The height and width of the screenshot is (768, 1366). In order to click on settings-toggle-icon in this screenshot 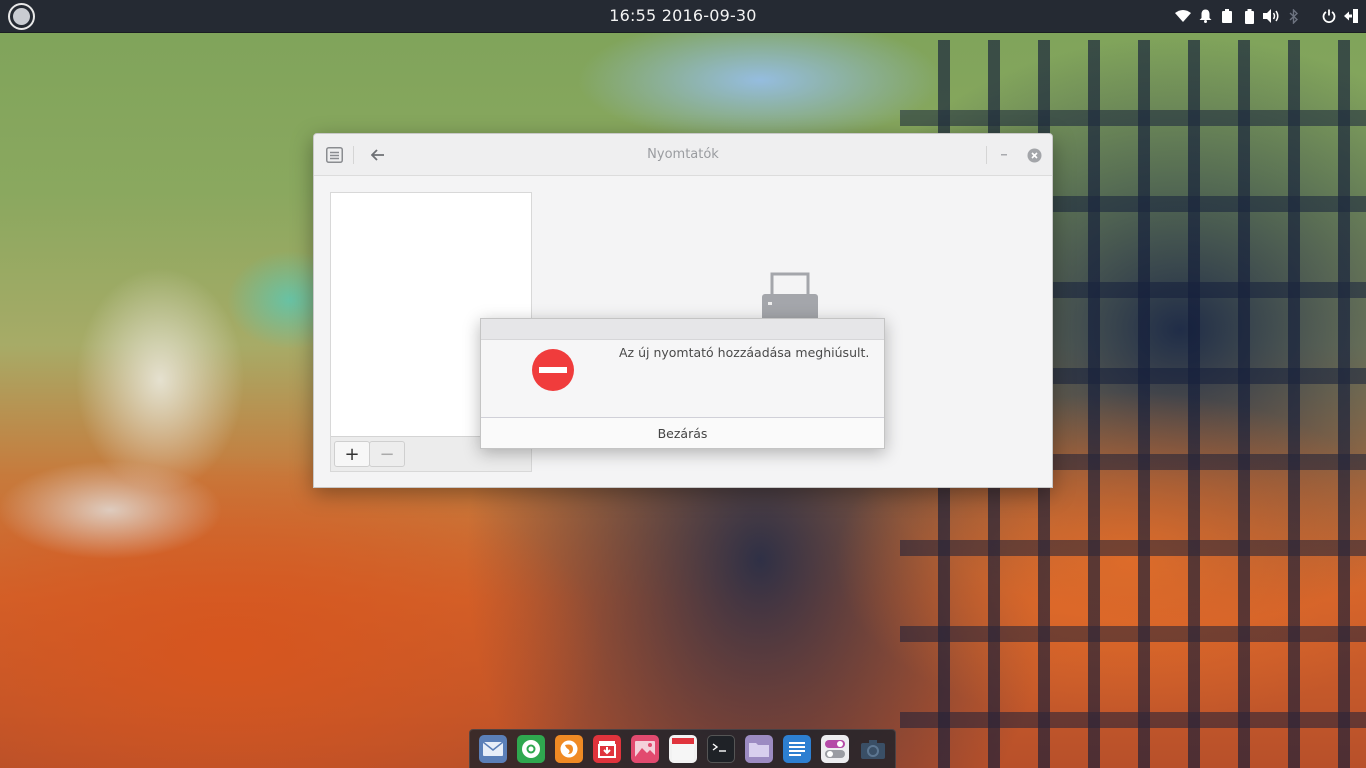, I will do `click(835, 749)`.